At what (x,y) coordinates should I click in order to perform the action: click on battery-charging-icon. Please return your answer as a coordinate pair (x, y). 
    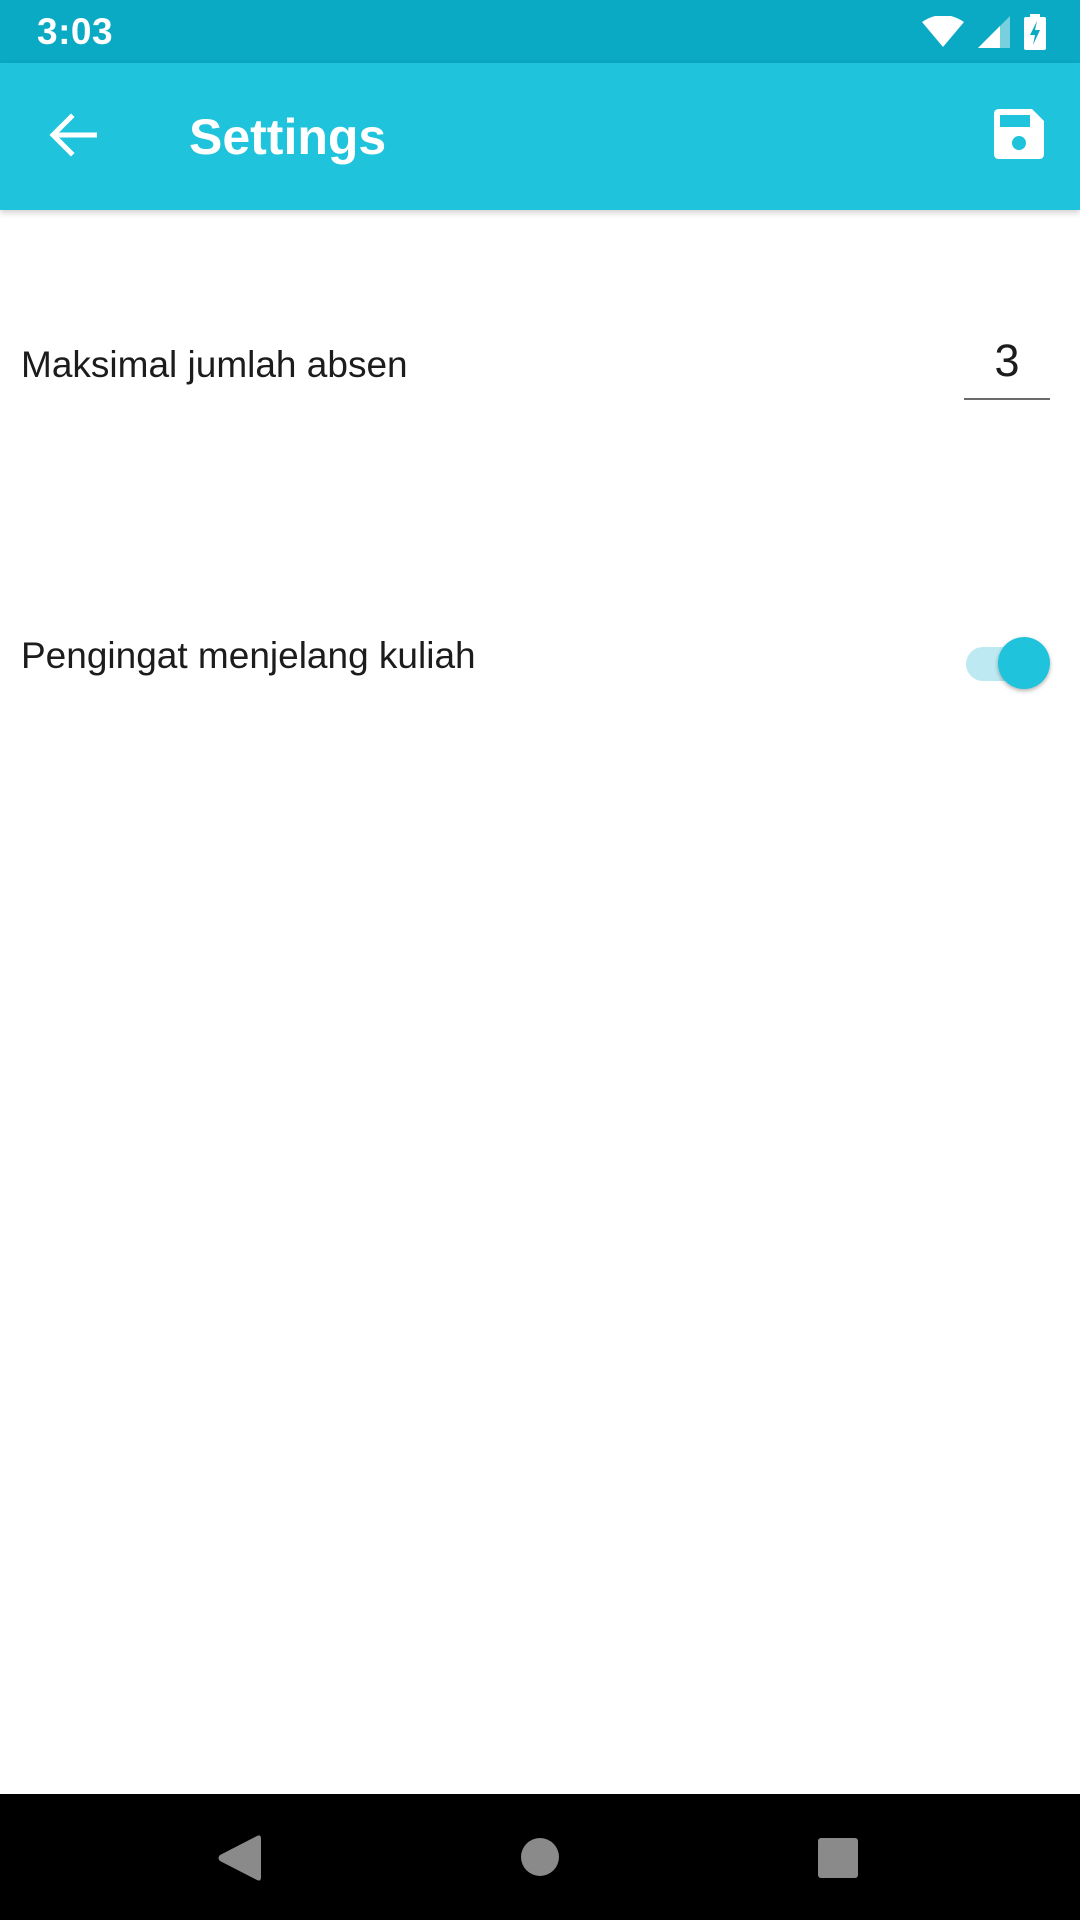
    Looking at the image, I should click on (1035, 32).